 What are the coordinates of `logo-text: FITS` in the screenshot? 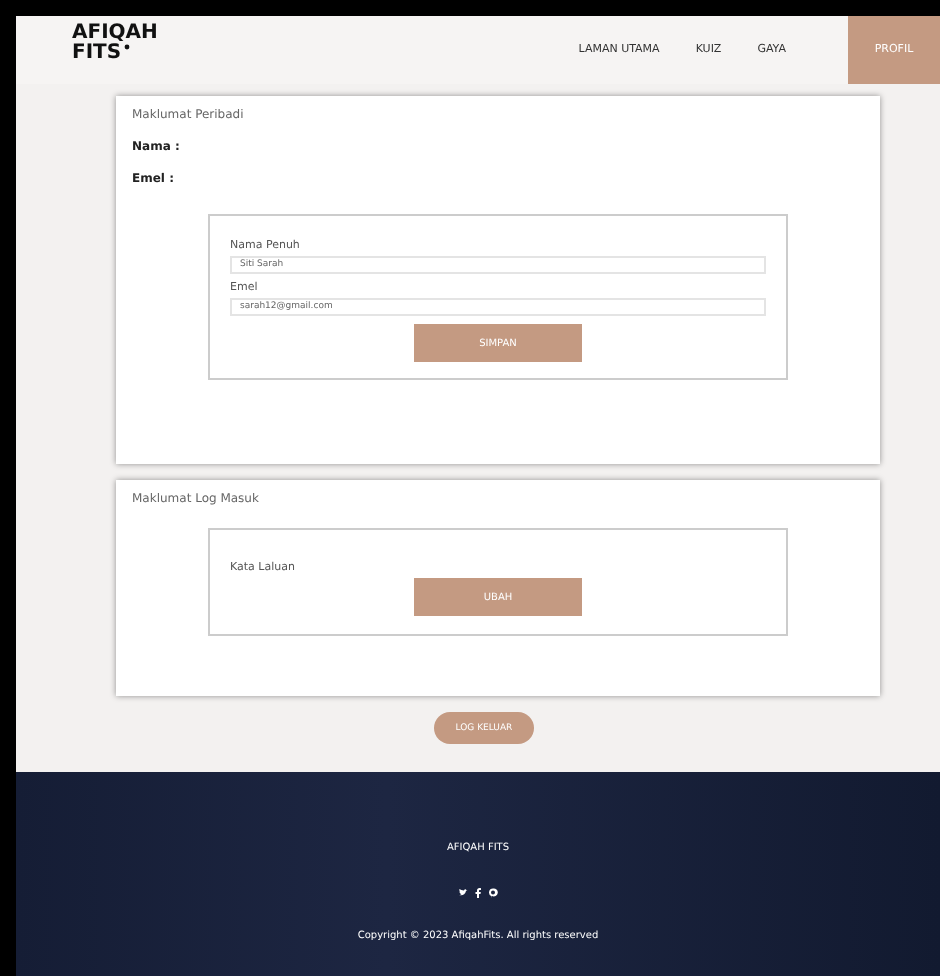 It's located at (97, 54).